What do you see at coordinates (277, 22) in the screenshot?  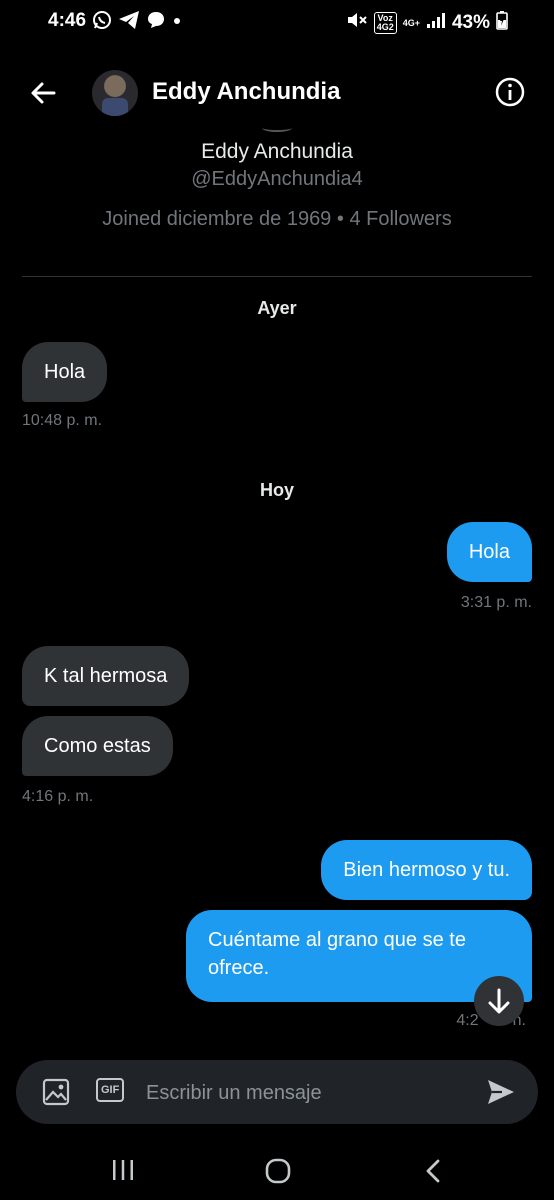 I see `status-bar: 4:46 Voz 4G2 4G+ 43%` at bounding box center [277, 22].